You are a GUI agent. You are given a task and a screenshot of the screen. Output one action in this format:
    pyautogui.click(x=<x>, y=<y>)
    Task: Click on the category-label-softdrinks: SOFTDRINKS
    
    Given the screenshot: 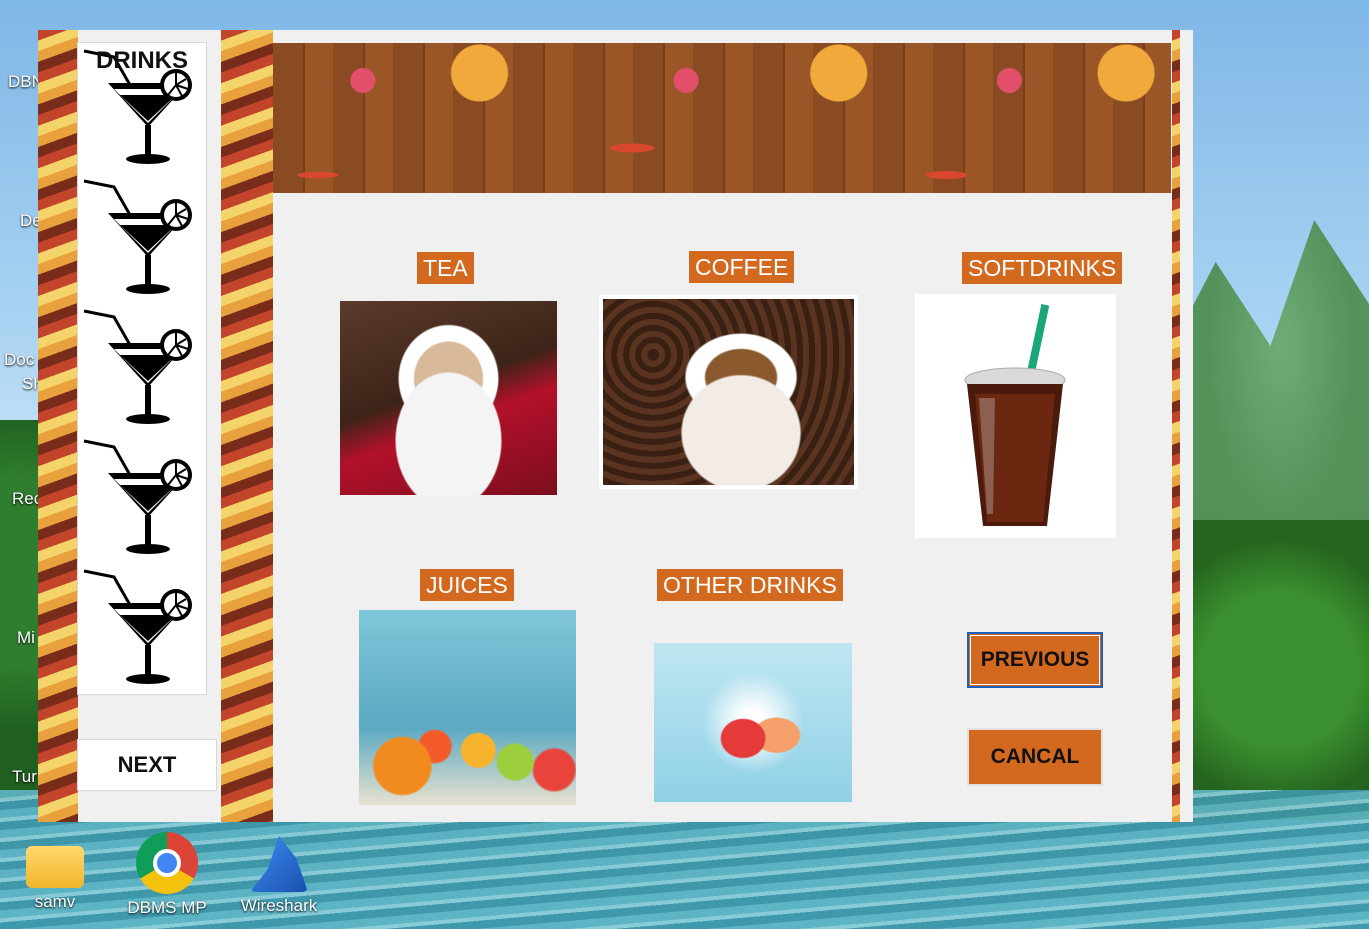 What is the action you would take?
    pyautogui.click(x=1042, y=268)
    